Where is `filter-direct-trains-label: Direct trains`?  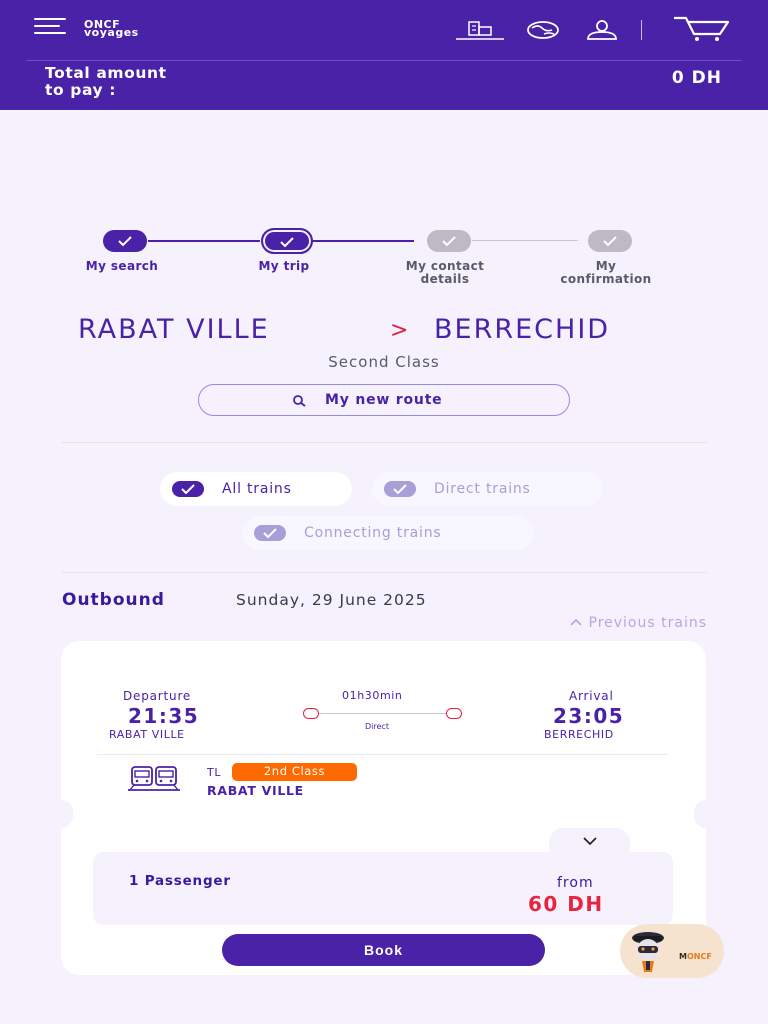
filter-direct-trains-label: Direct trains is located at coordinates (482, 489).